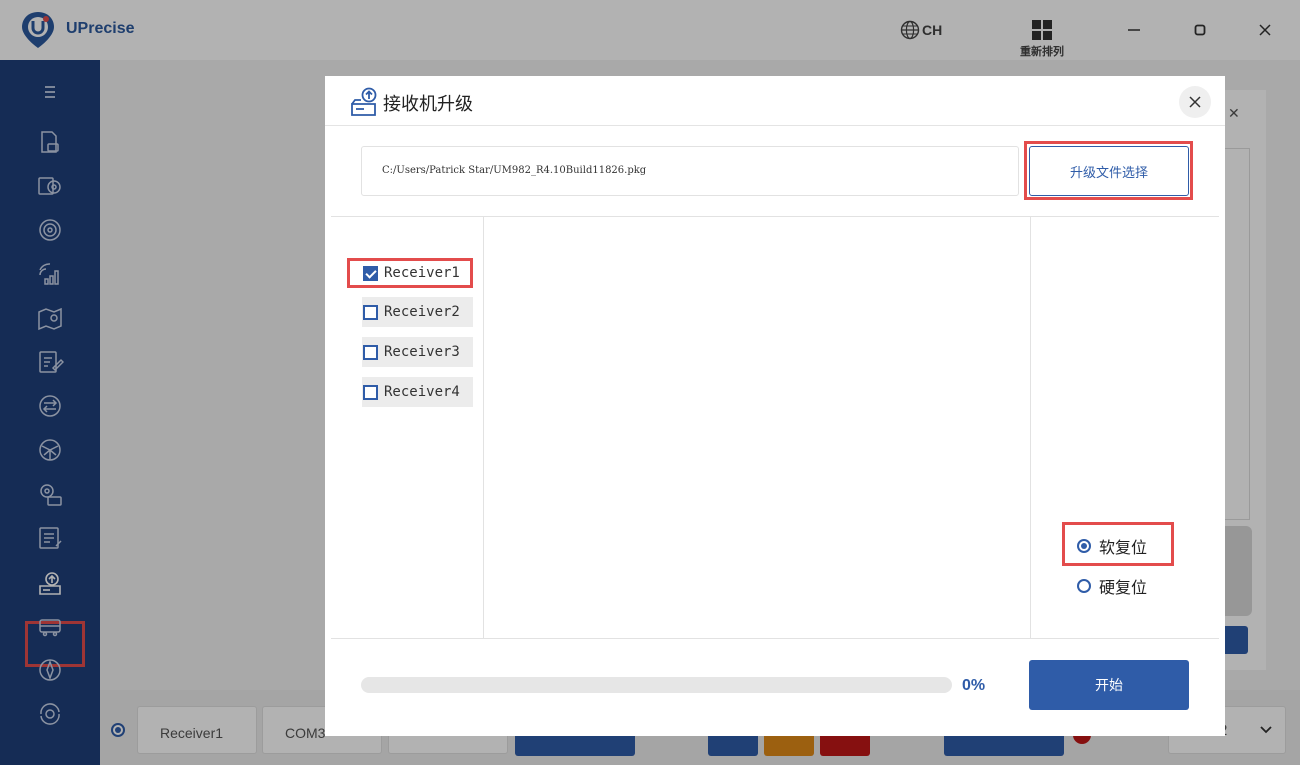 This screenshot has height=765, width=1300. Describe the element at coordinates (974, 685) in the screenshot. I see `progress-percent: 0%` at that location.